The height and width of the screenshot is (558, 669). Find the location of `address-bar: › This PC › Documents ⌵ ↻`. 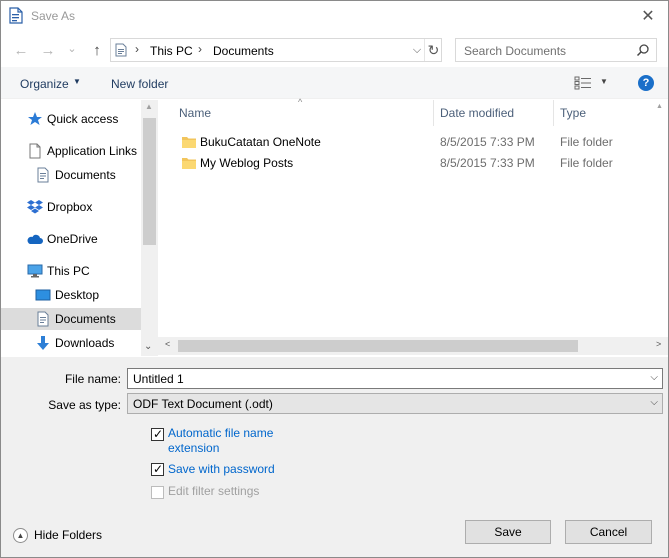

address-bar: › This PC › Documents ⌵ ↻ is located at coordinates (276, 50).